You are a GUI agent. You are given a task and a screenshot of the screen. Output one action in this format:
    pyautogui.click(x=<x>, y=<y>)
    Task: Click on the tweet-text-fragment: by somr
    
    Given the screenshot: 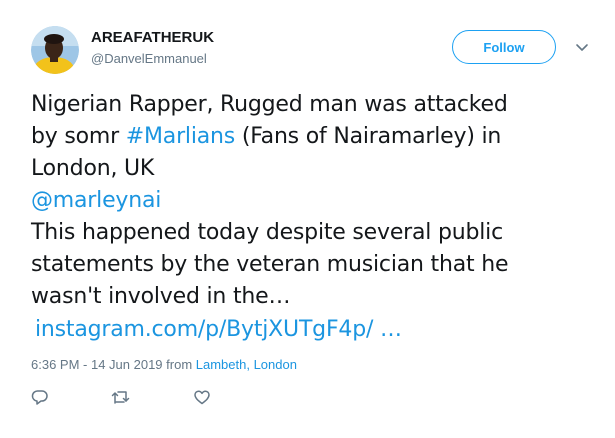 What is the action you would take?
    pyautogui.click(x=78, y=136)
    